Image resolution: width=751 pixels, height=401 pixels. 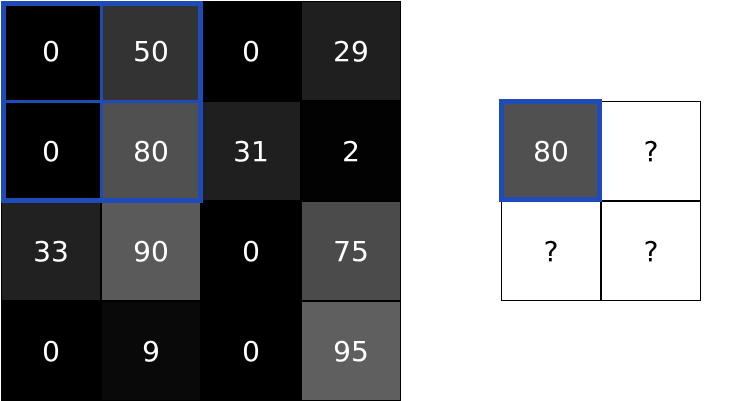 What do you see at coordinates (251, 251) in the screenshot?
I see `input-cell-2-2: 0` at bounding box center [251, 251].